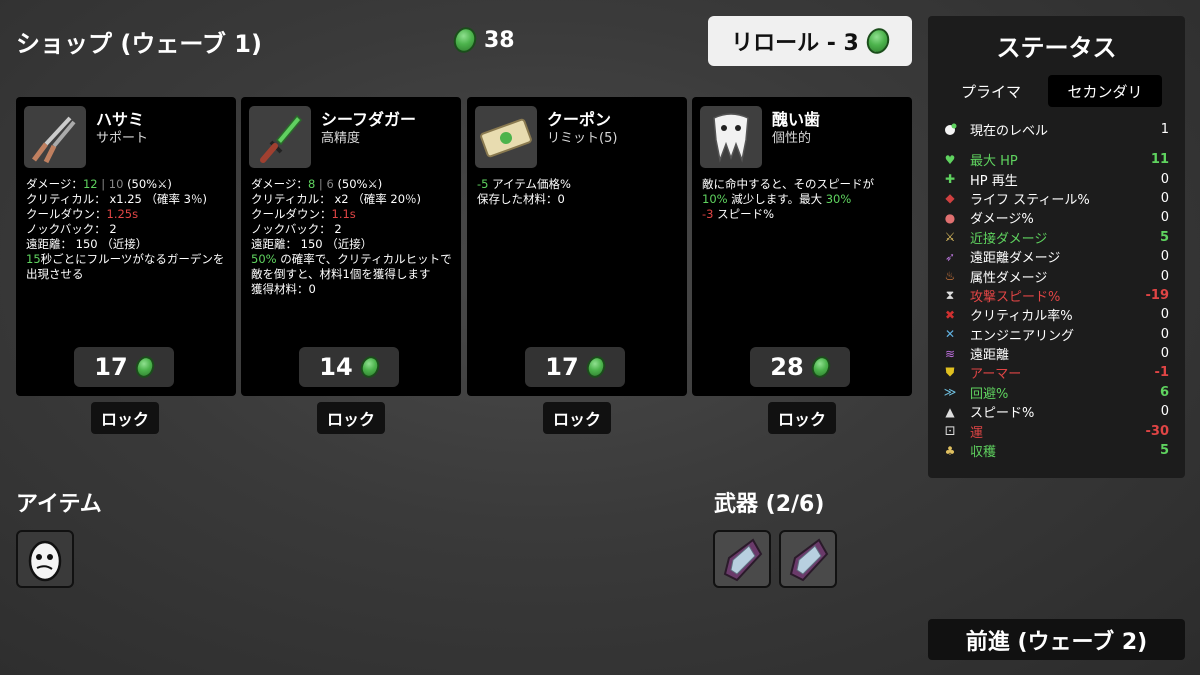 This screenshot has width=1200, height=675. I want to click on stat-text: クリティカル： x2 （確率 20％), so click(336, 199).